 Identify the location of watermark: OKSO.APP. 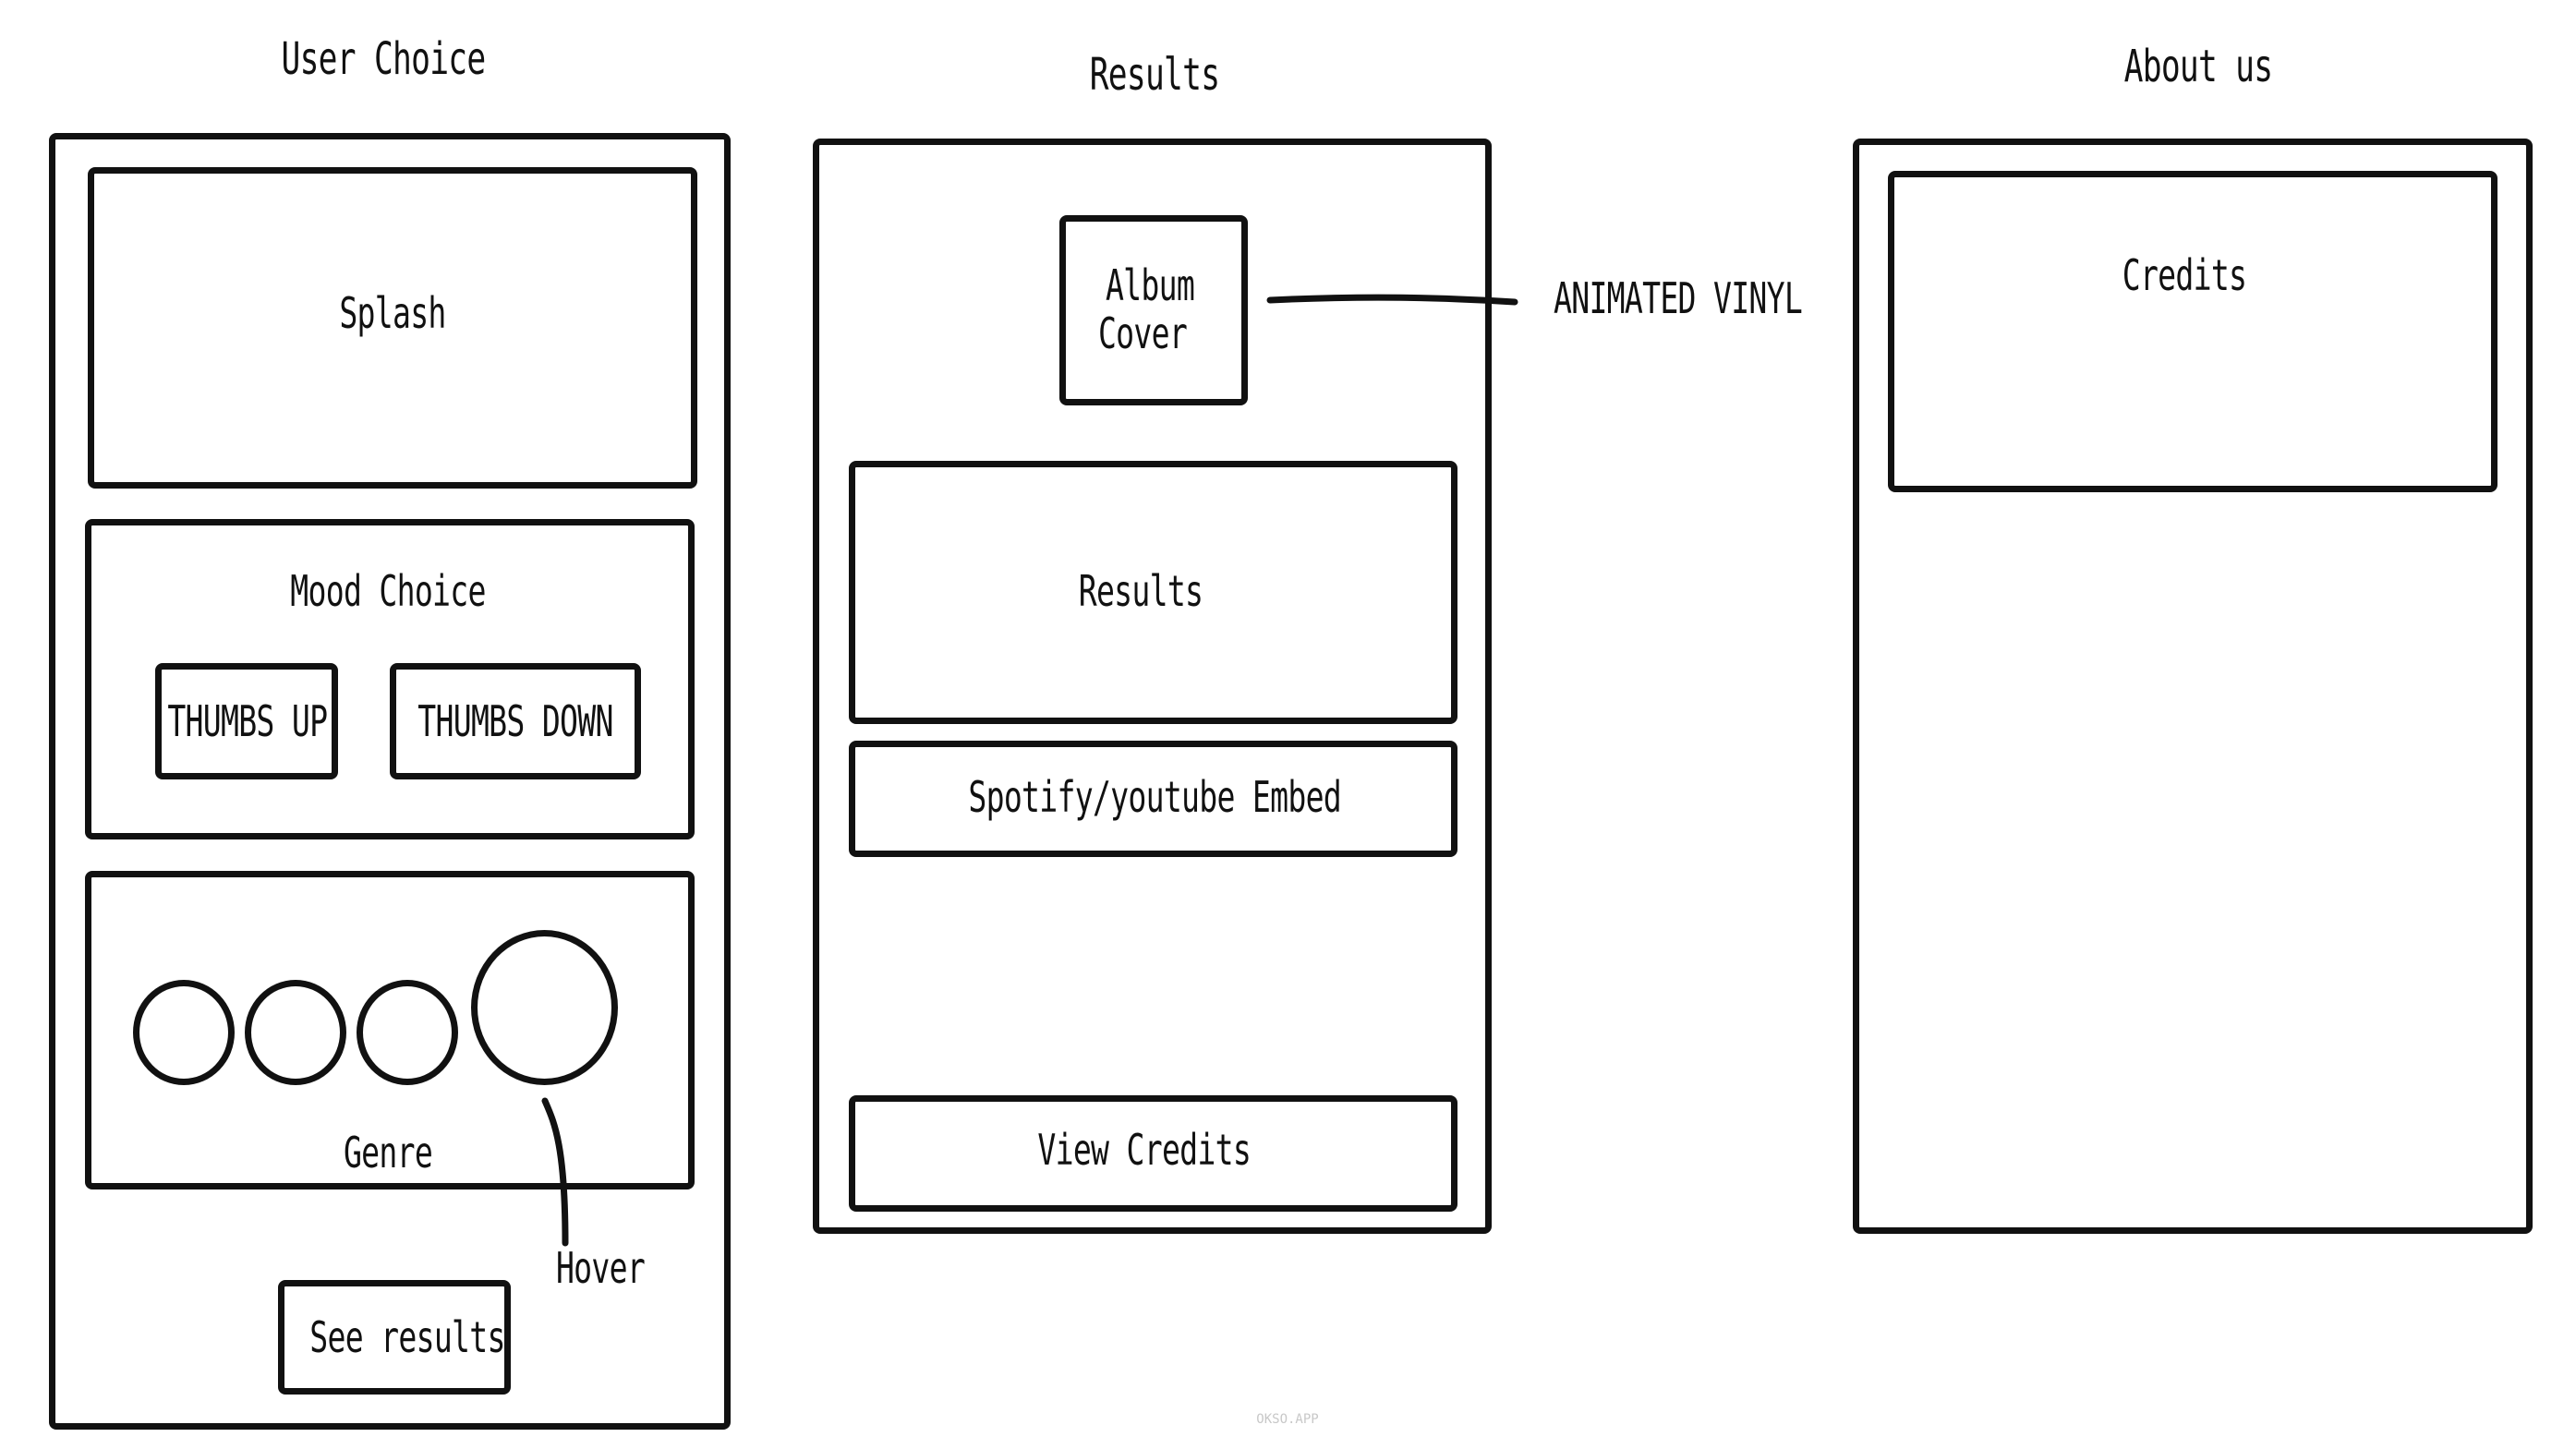
(1287, 1419).